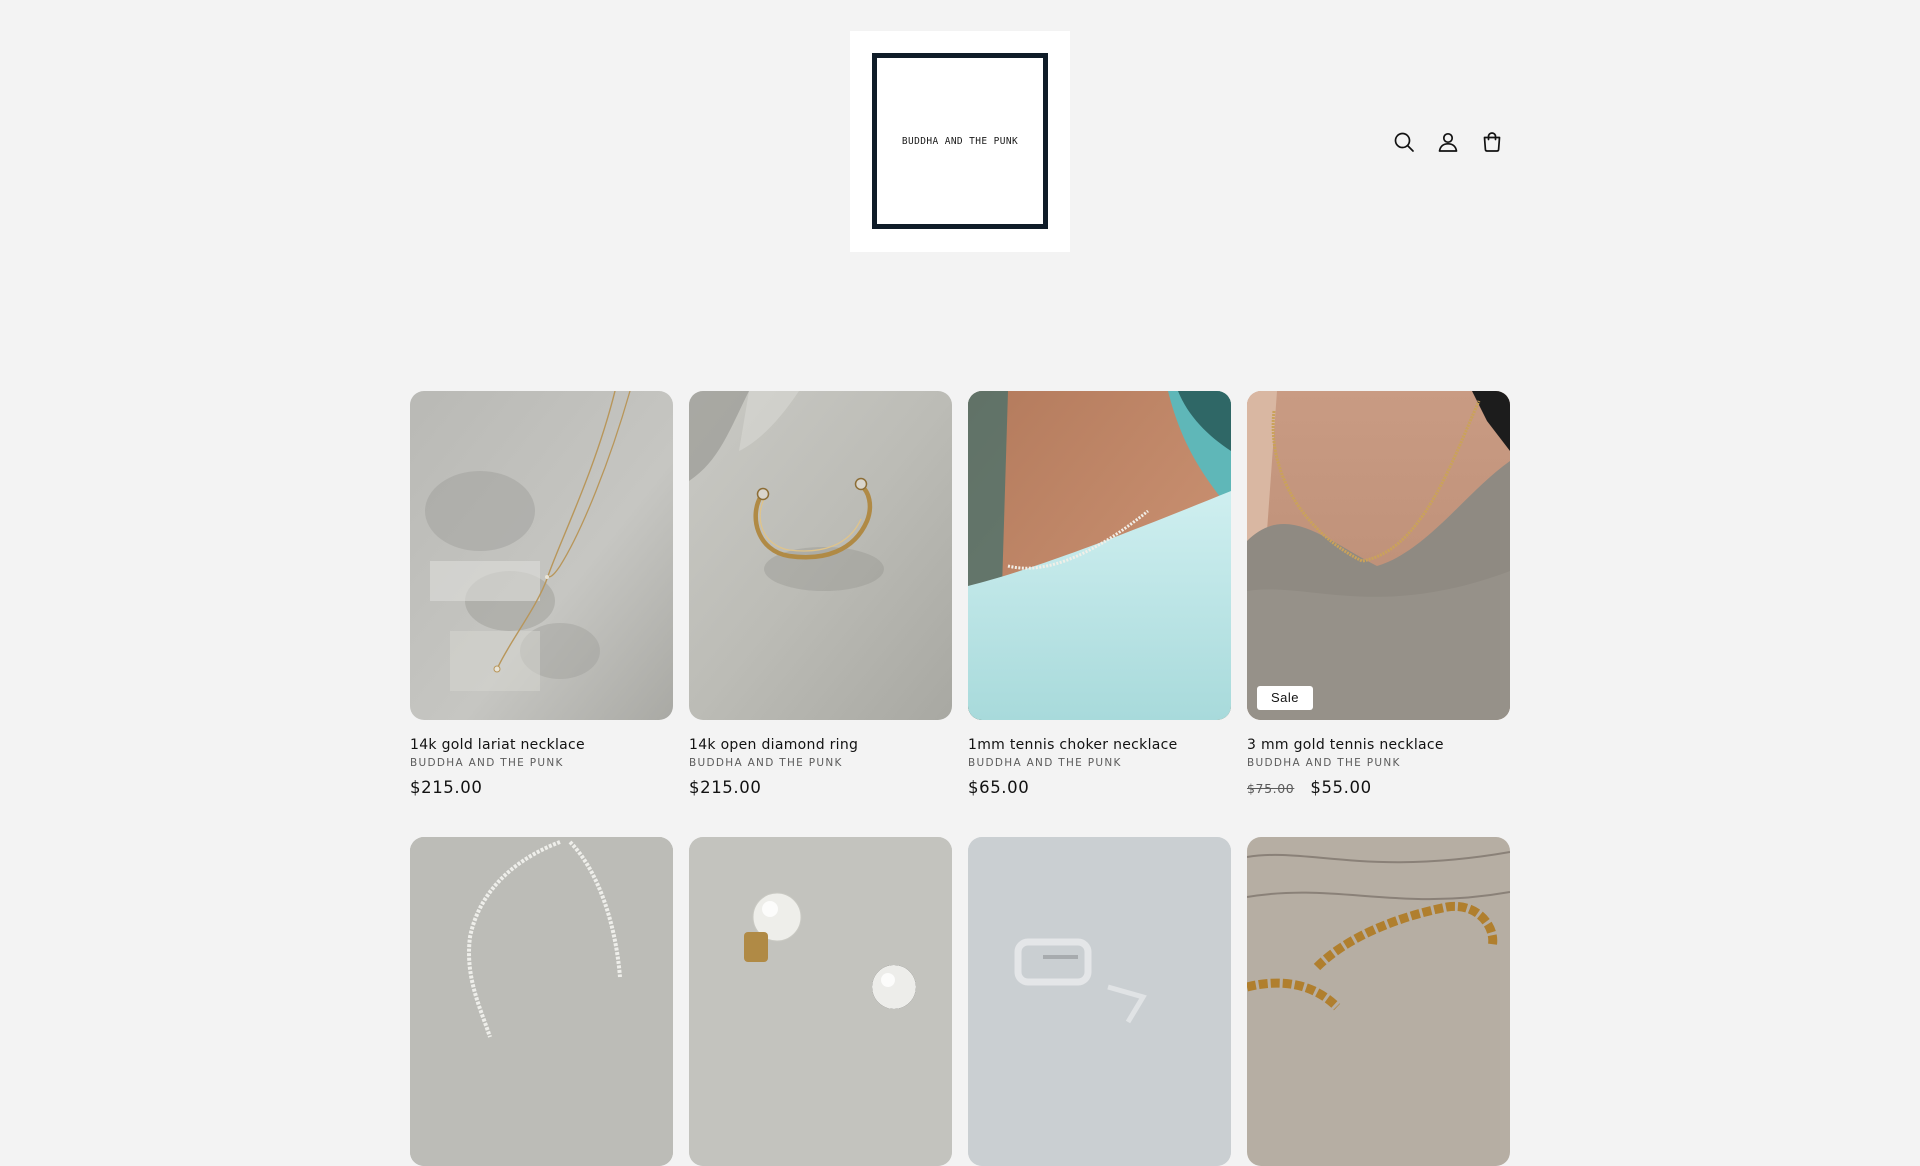 The height and width of the screenshot is (1166, 1920). What do you see at coordinates (1285, 698) in the screenshot?
I see `sale-badge: Sale` at bounding box center [1285, 698].